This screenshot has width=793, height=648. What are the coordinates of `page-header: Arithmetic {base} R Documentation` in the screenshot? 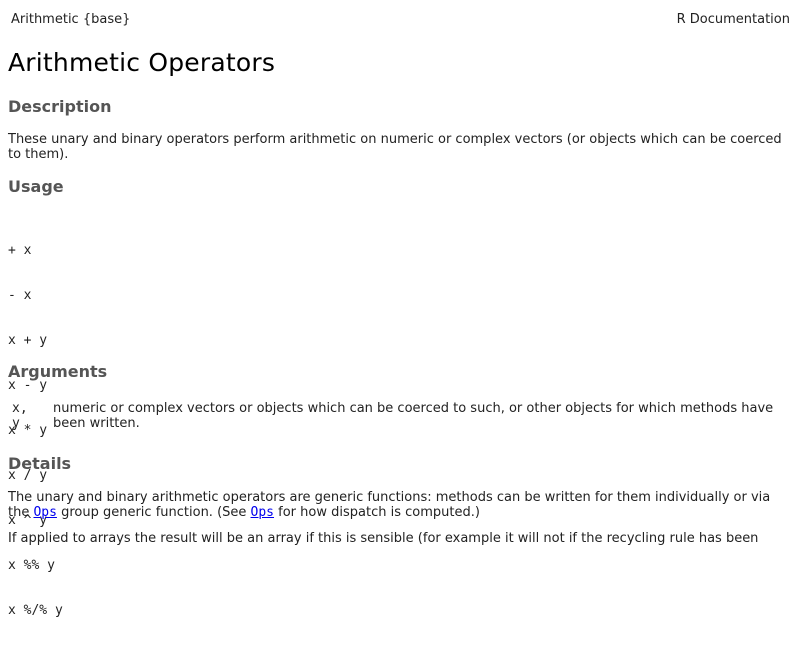 It's located at (400, 20).